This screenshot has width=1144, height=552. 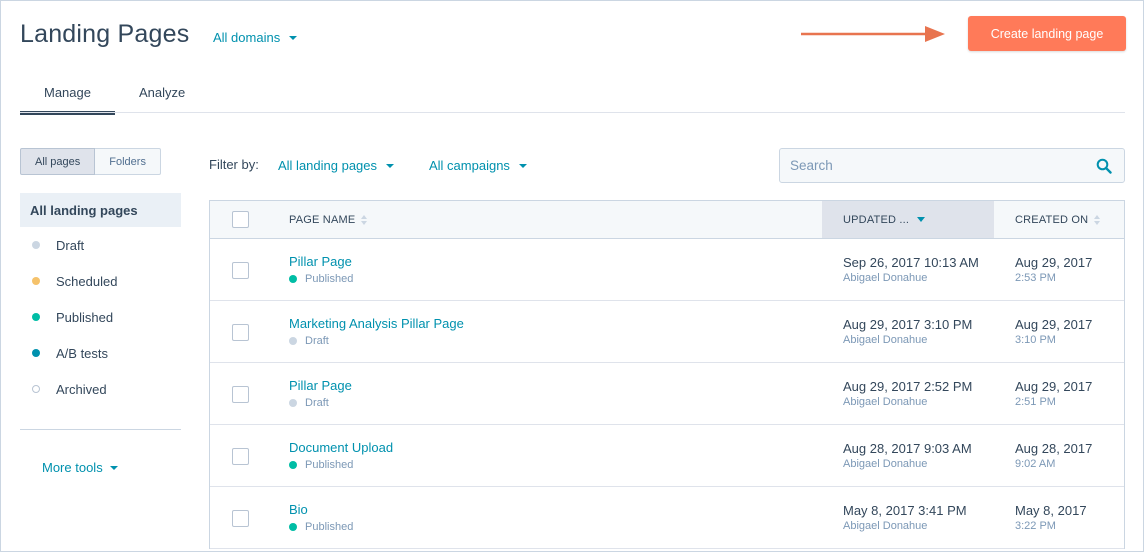 I want to click on sidebar-divider, so click(x=100, y=429).